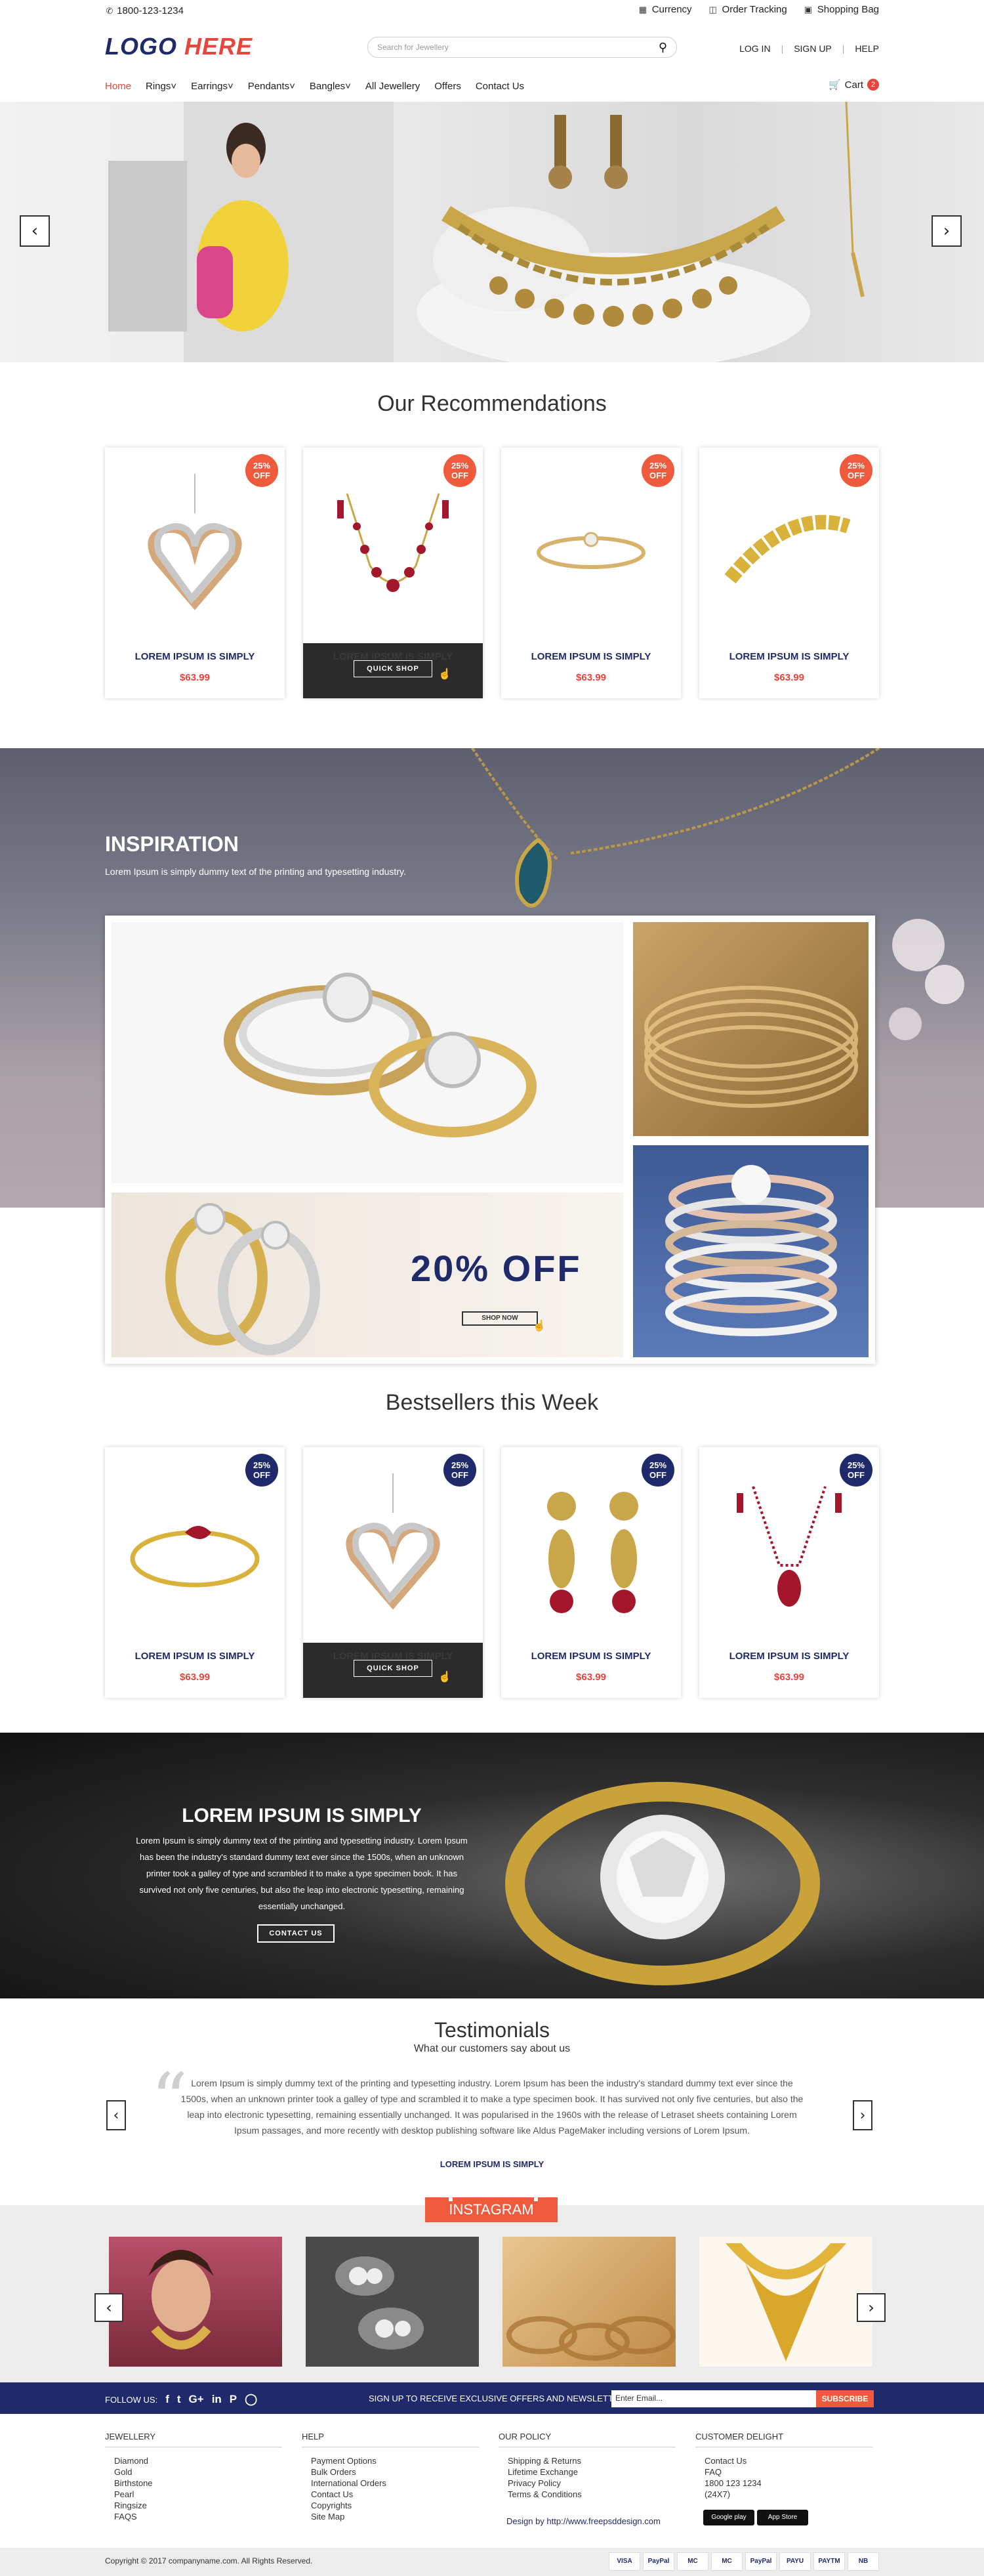  I want to click on chevron-left-icon: ‹, so click(116, 2115).